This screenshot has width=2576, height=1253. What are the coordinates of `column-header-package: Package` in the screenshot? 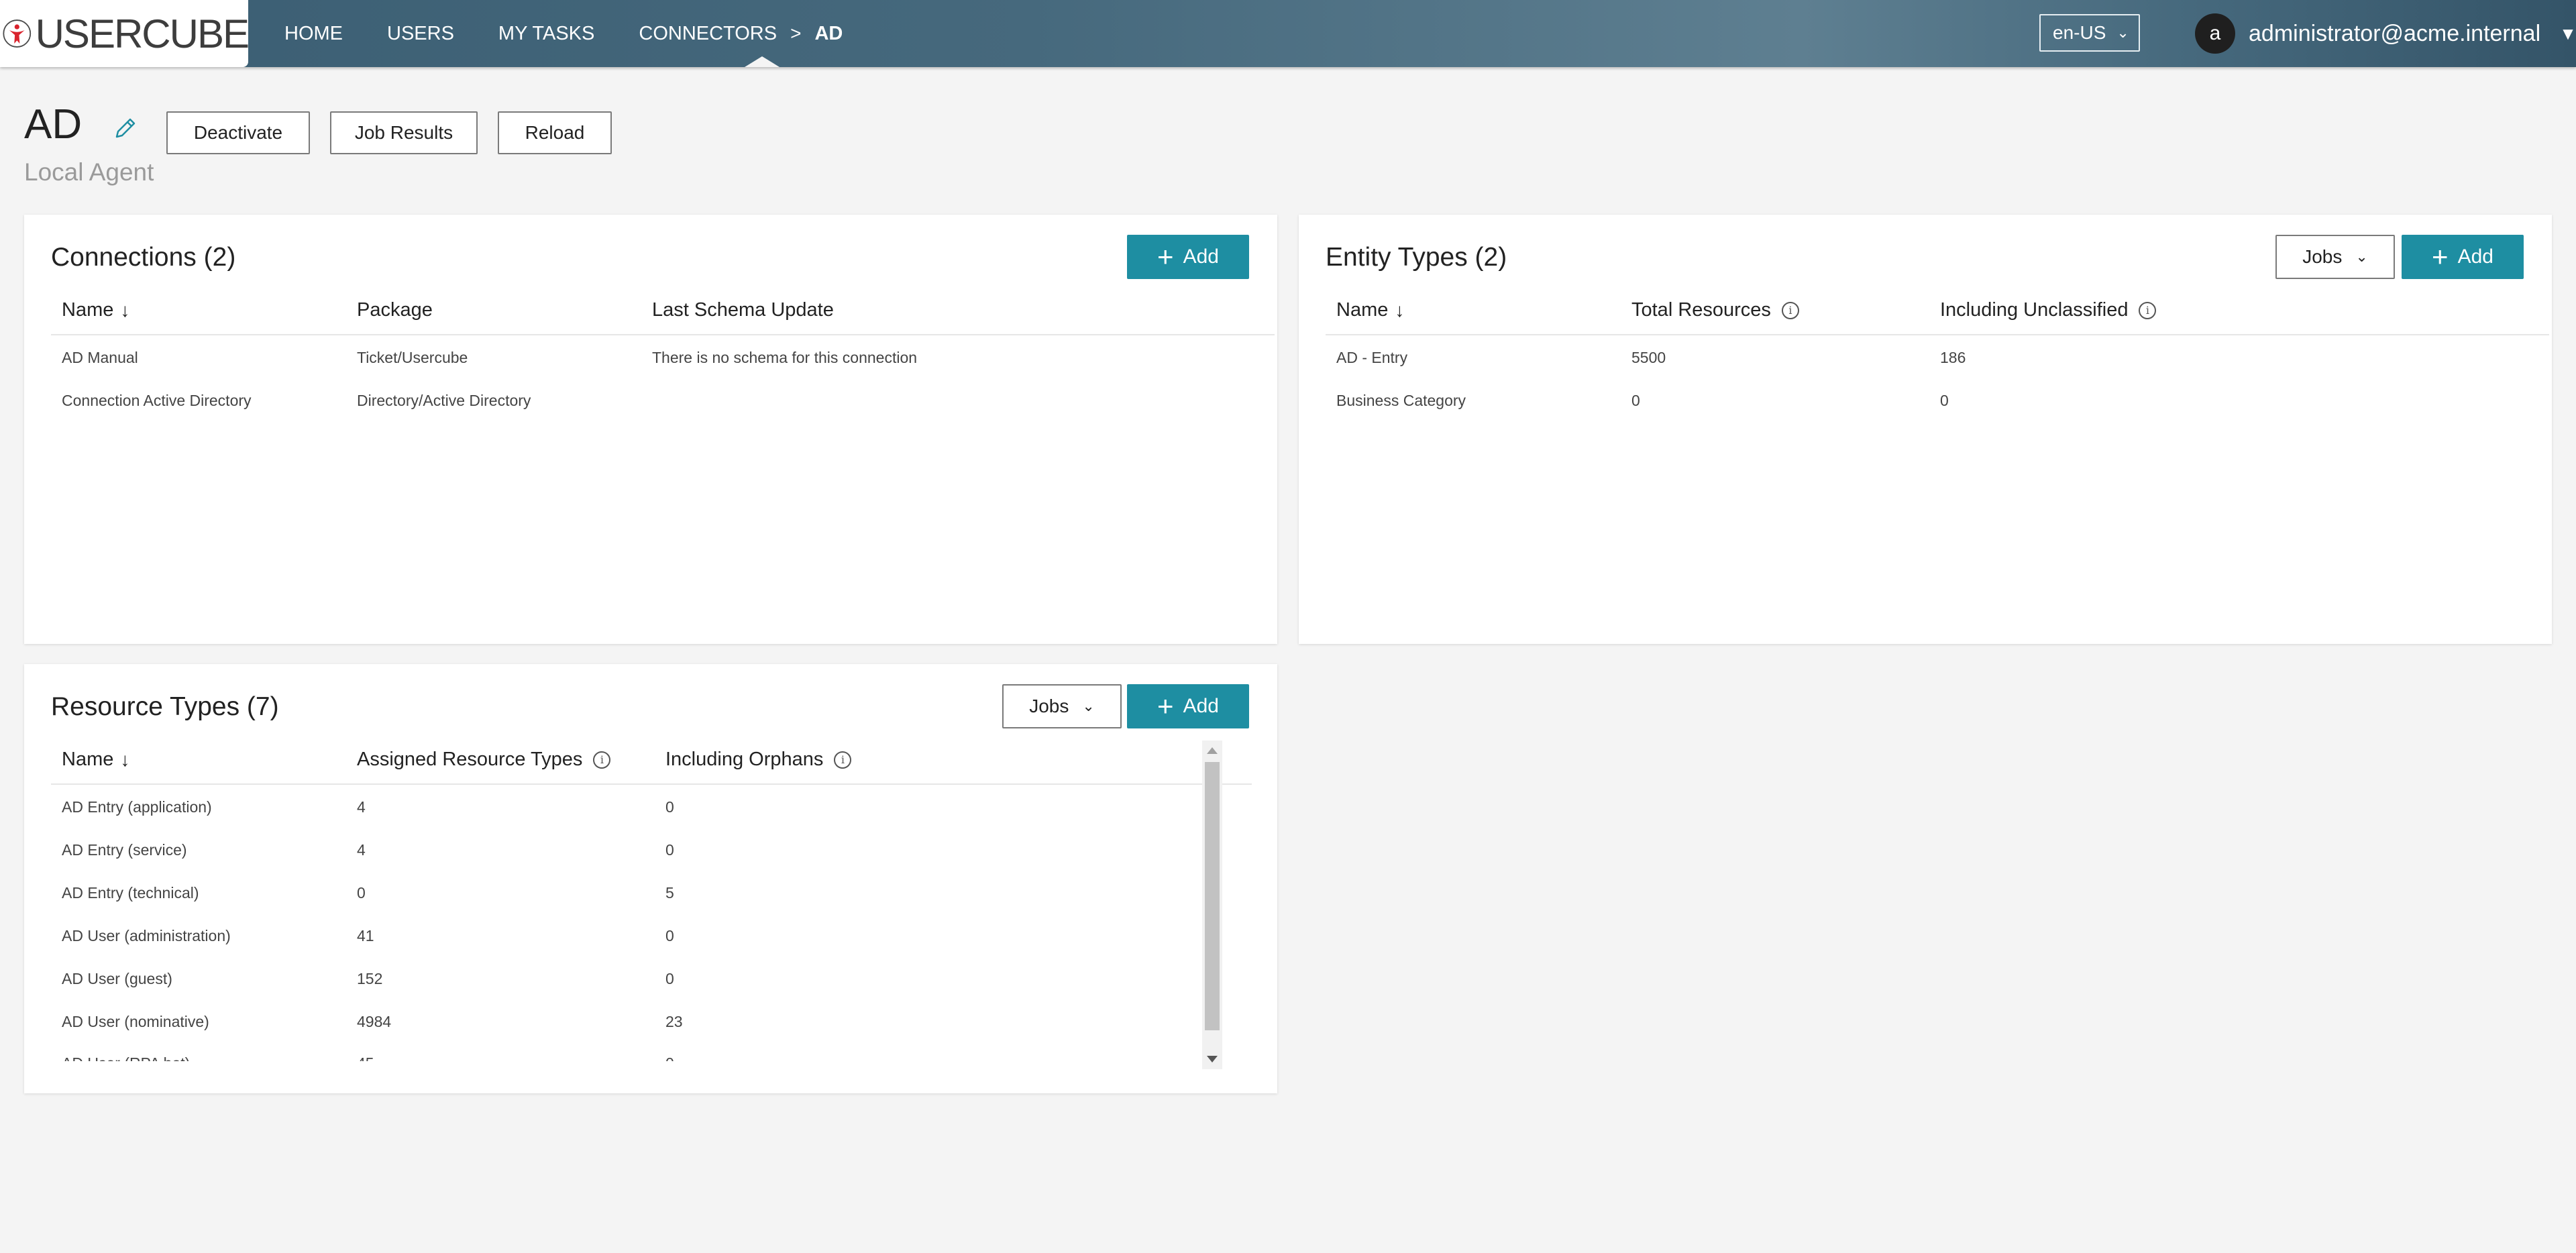 It's located at (395, 310).